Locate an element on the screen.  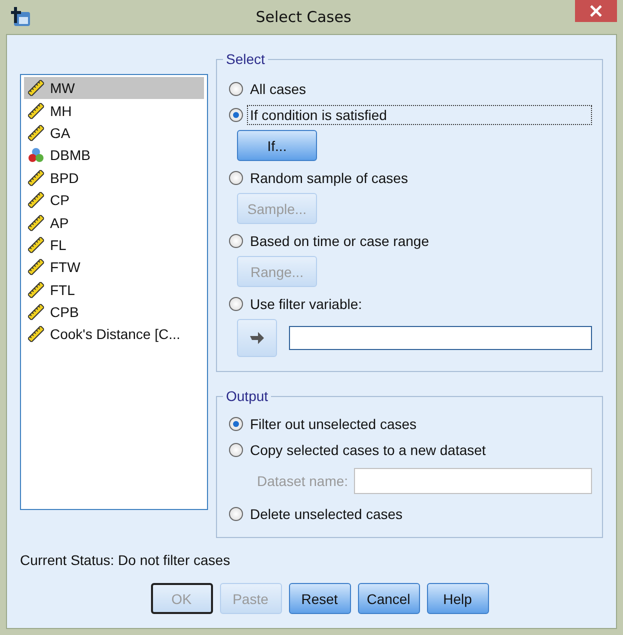
option-label: All cases is located at coordinates (278, 89).